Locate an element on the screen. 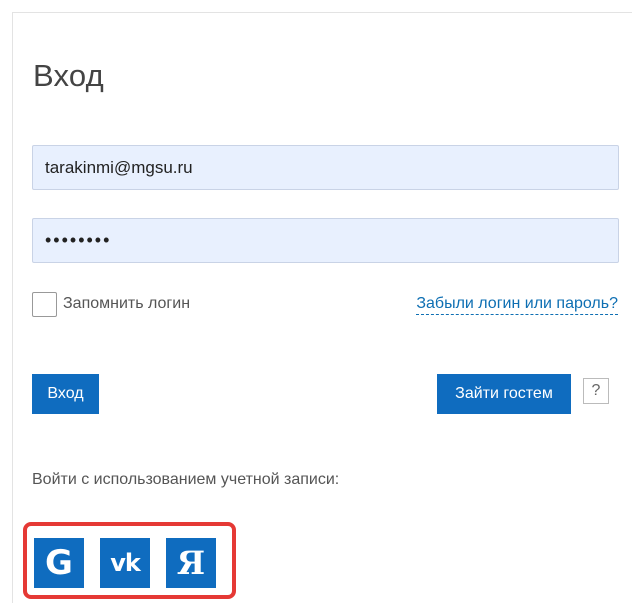 The width and height of the screenshot is (632, 603). password-input is located at coordinates (325, 240).